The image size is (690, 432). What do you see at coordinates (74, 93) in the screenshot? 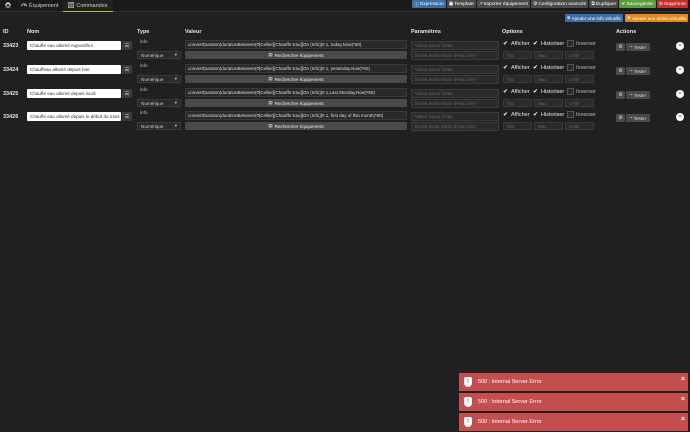
I see `command-name-input: Chauffe eau allumé depuis lundi` at bounding box center [74, 93].